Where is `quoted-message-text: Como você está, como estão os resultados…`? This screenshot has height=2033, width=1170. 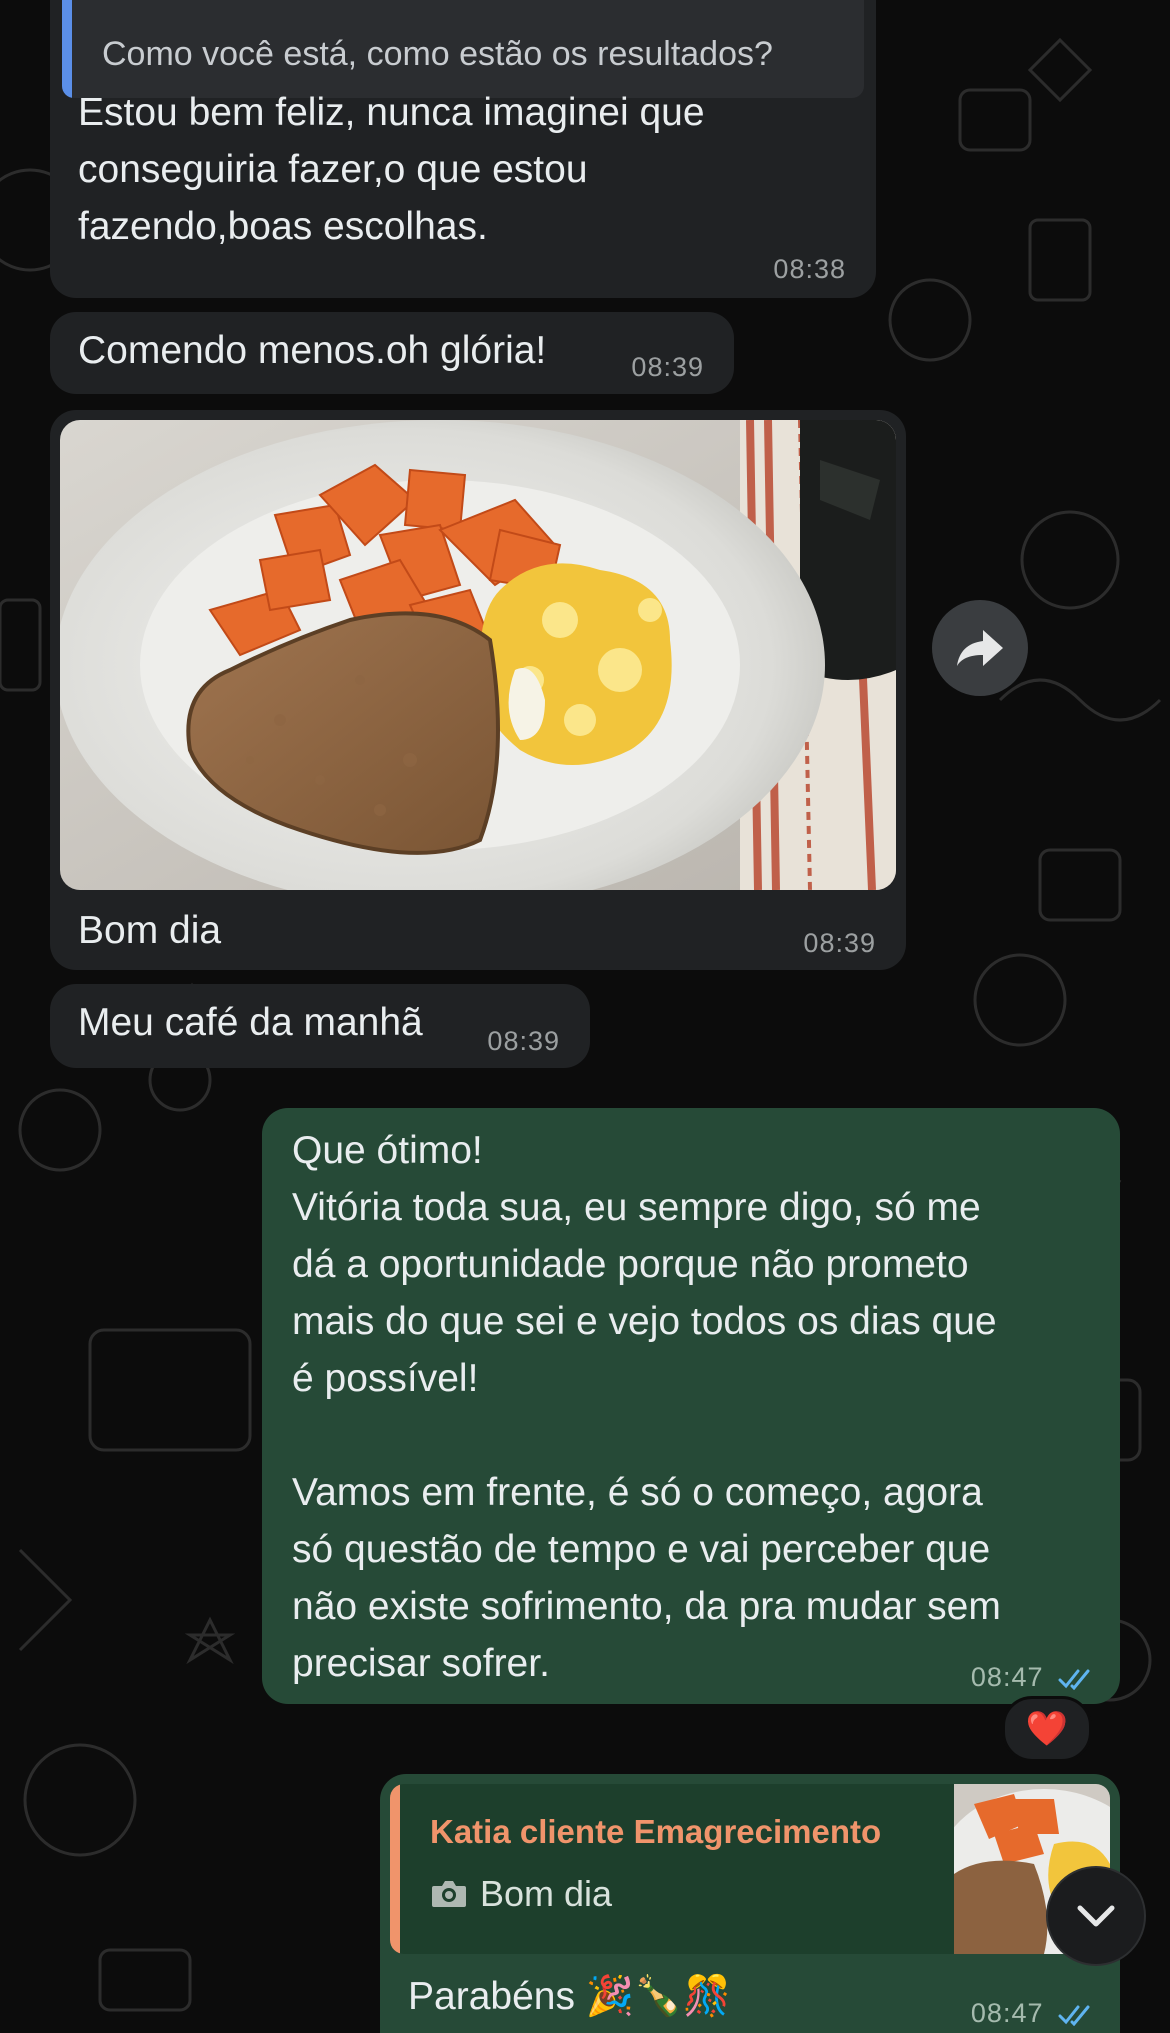 quoted-message-text: Como você está, como estão os resultados… is located at coordinates (437, 54).